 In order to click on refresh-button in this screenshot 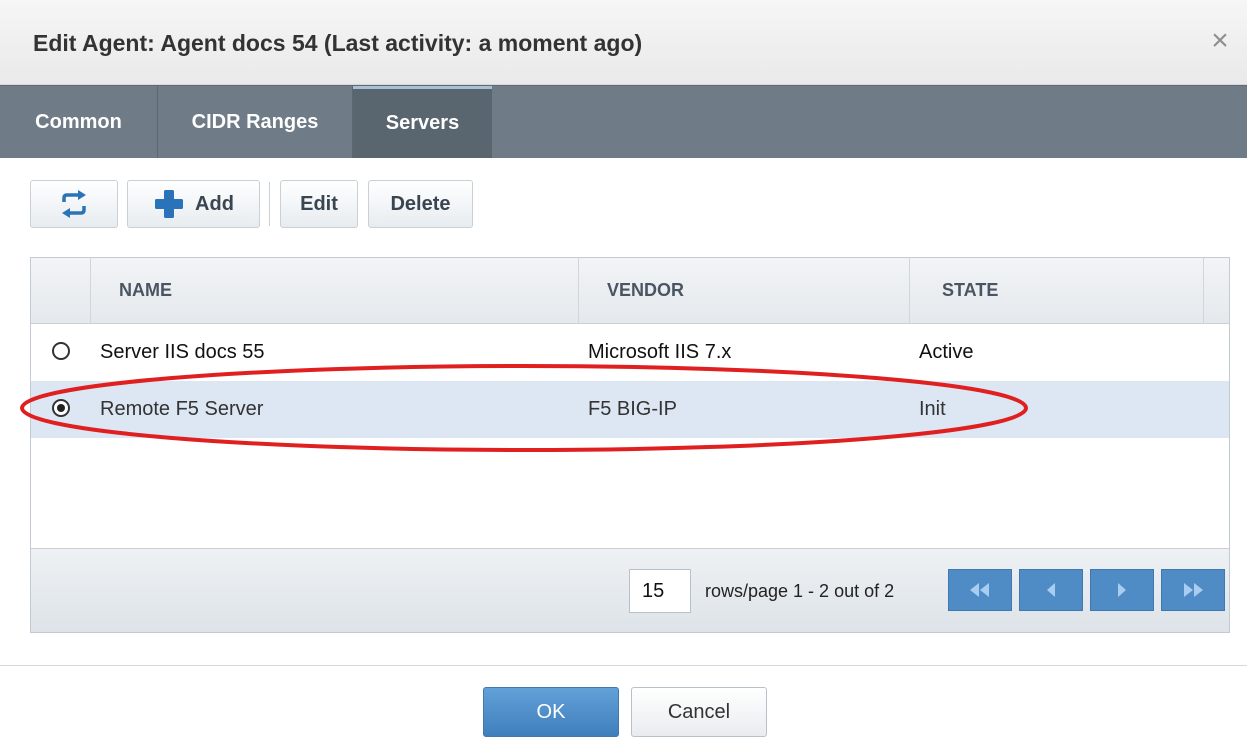, I will do `click(74, 204)`.